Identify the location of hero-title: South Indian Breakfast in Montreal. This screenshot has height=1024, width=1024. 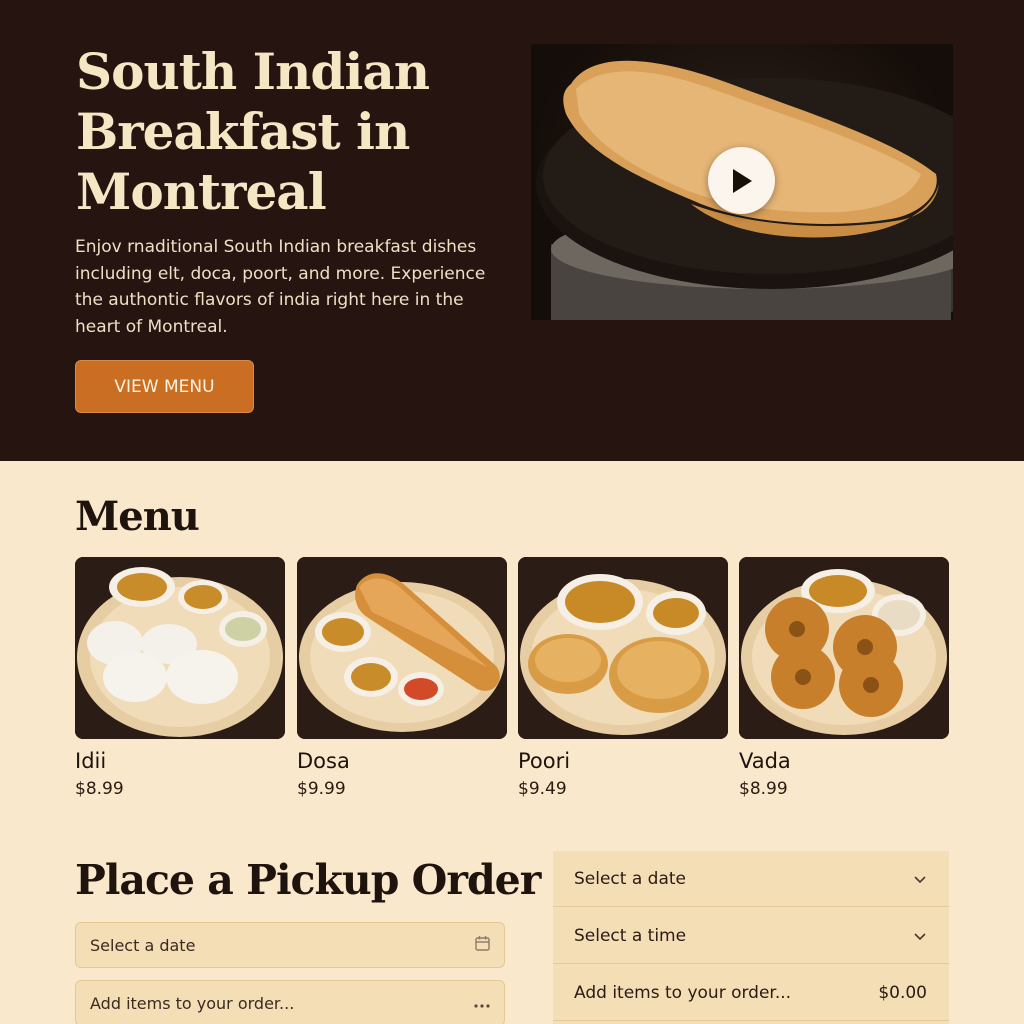
(253, 131).